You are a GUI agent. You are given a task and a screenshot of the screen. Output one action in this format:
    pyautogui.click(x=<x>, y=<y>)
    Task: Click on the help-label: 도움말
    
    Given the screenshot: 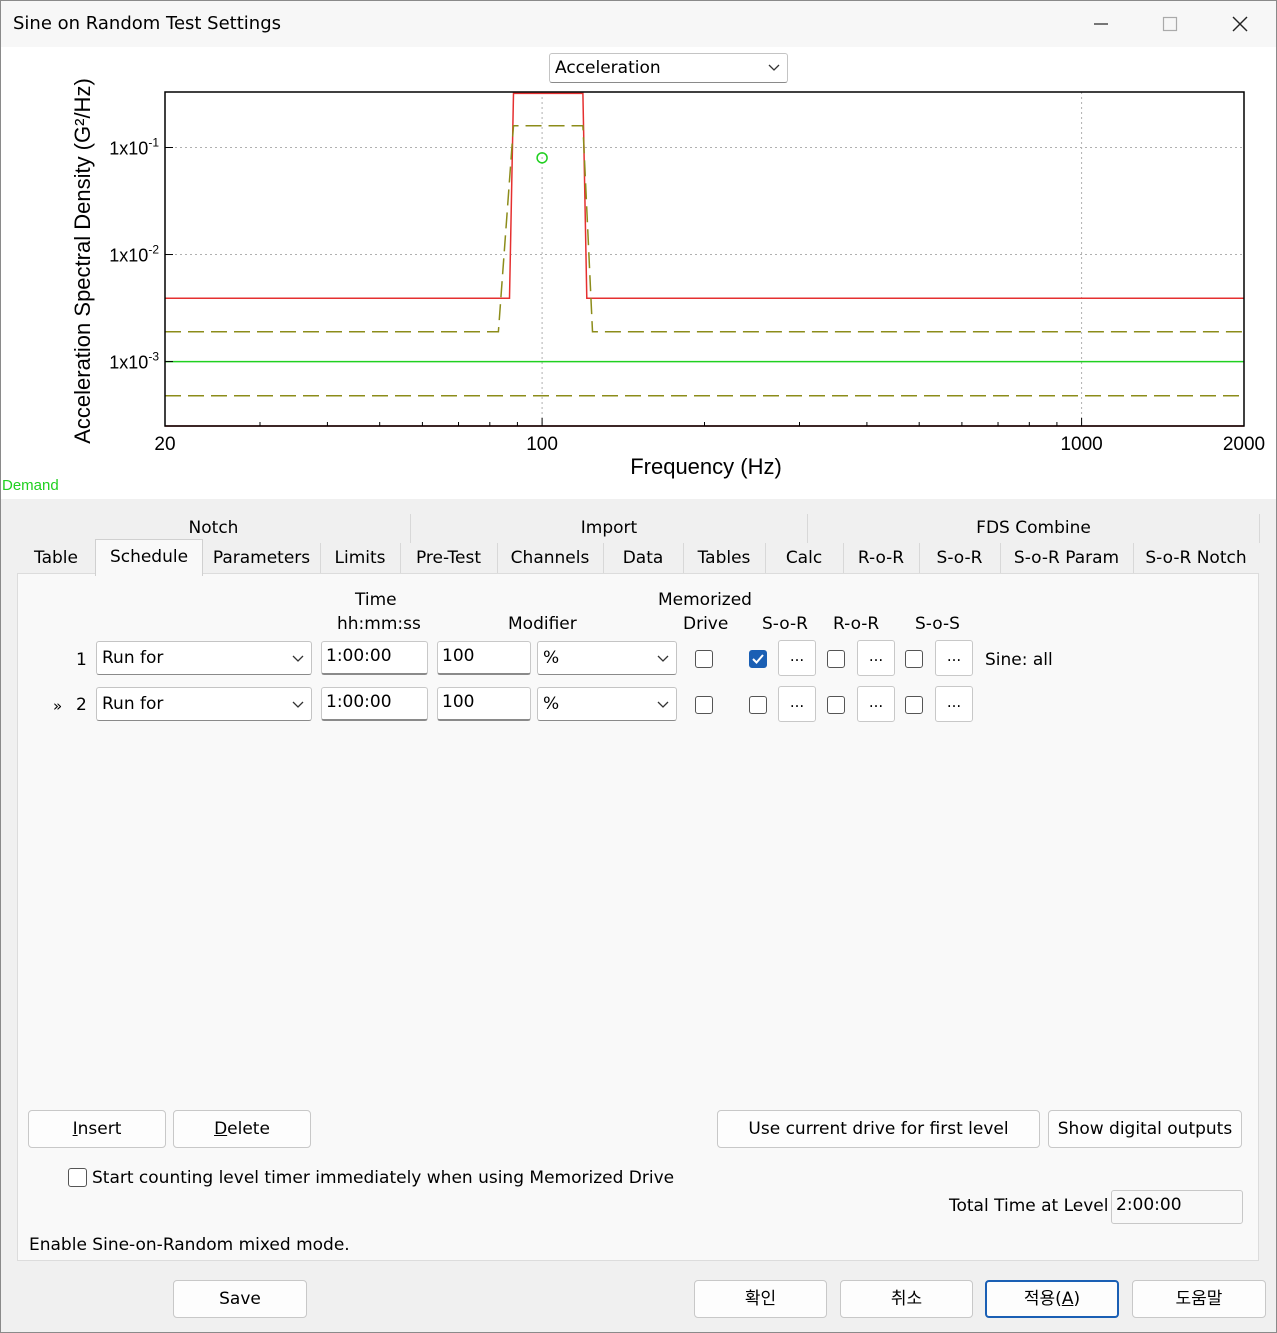 What is the action you would take?
    pyautogui.click(x=1199, y=1299)
    